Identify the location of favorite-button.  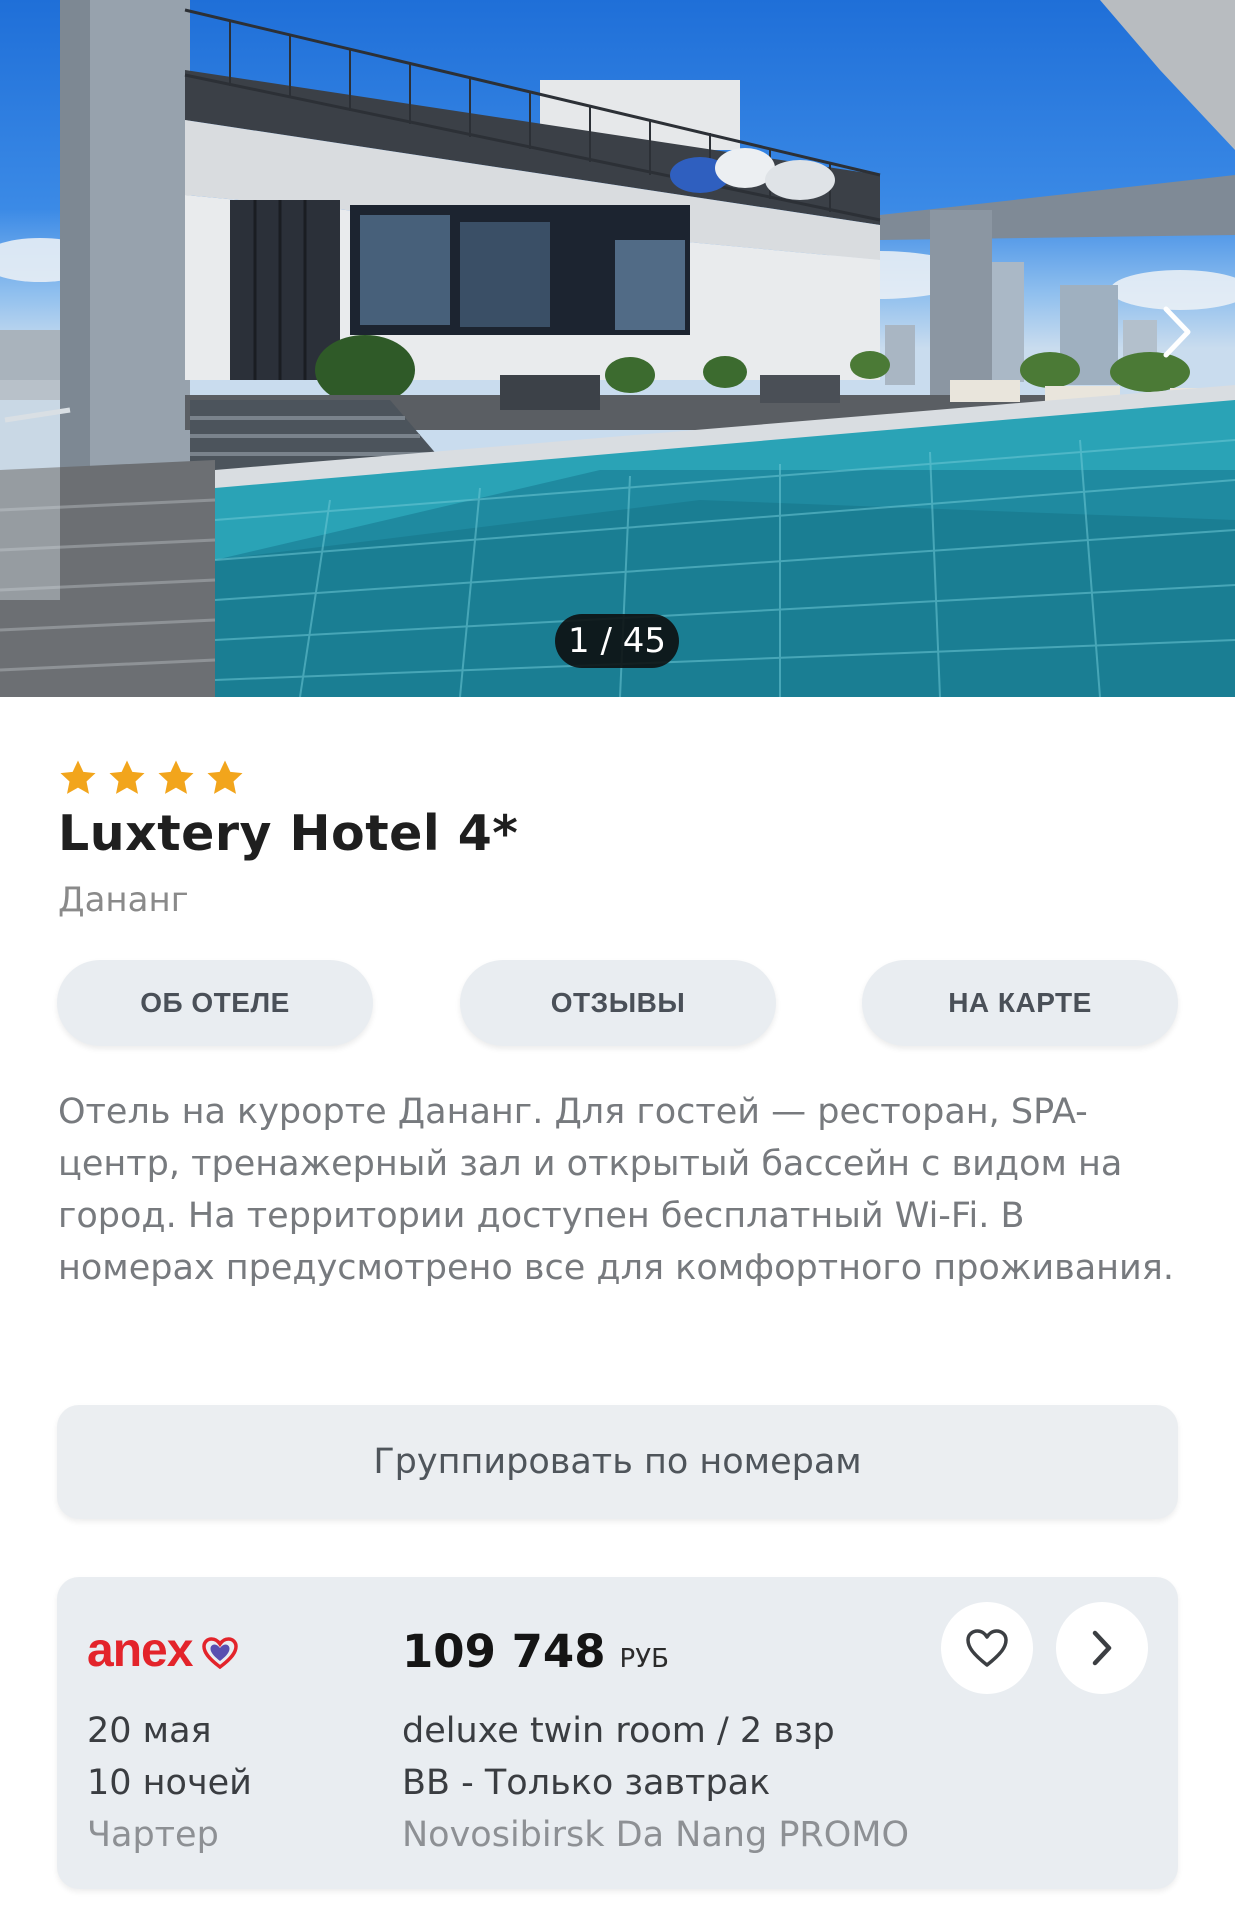
(987, 1648).